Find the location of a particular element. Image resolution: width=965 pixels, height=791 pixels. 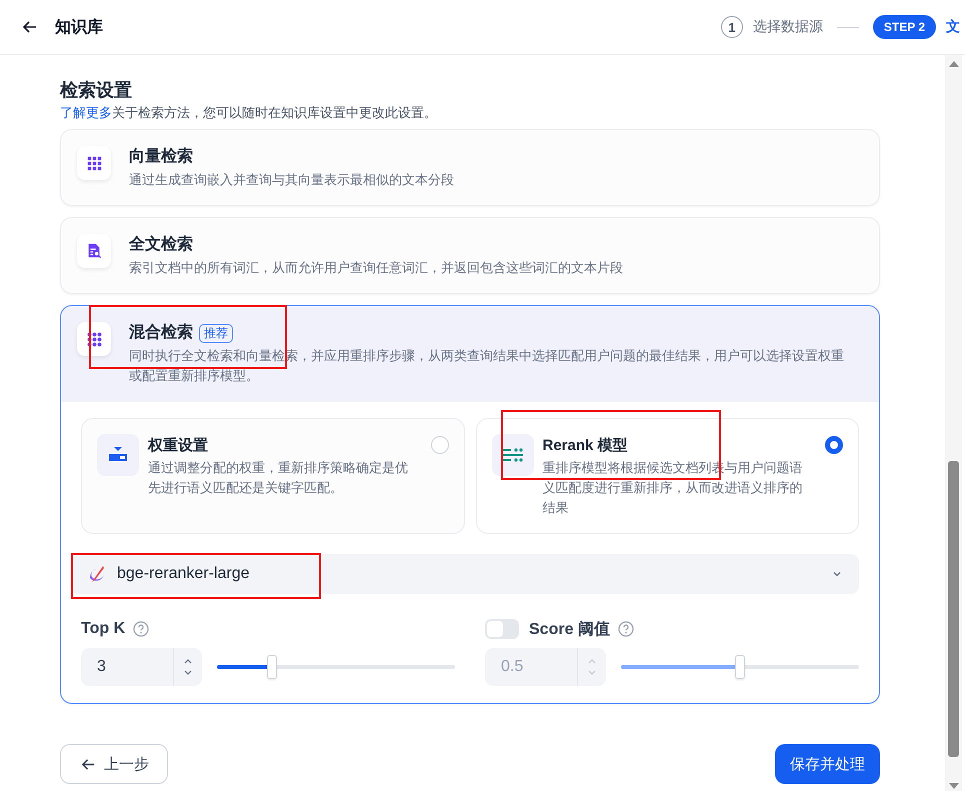

method-card: 向量检索 通过生成查询嵌入并查询与其向量表示最相似的文本分段 is located at coordinates (470, 167).